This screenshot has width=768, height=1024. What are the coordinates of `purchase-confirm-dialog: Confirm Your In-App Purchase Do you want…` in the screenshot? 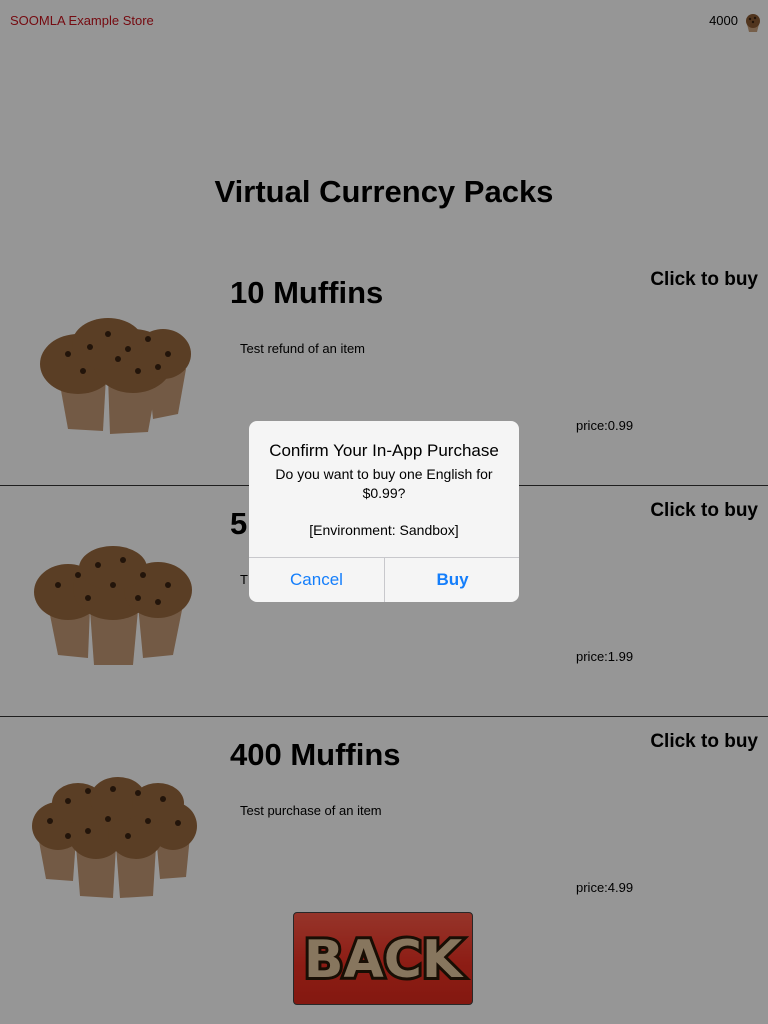 It's located at (384, 511).